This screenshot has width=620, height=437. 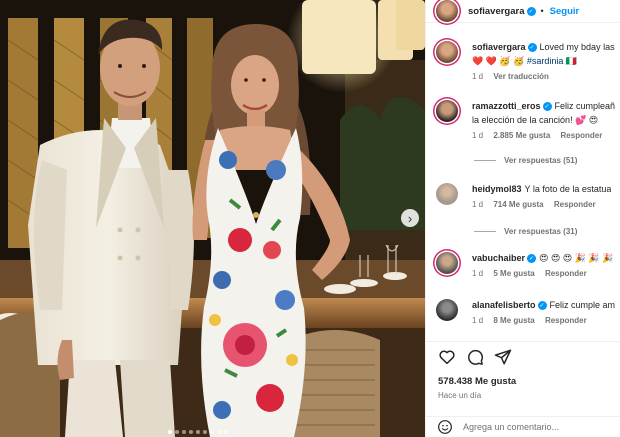 I want to click on translate-link: Ver traducción, so click(x=521, y=76).